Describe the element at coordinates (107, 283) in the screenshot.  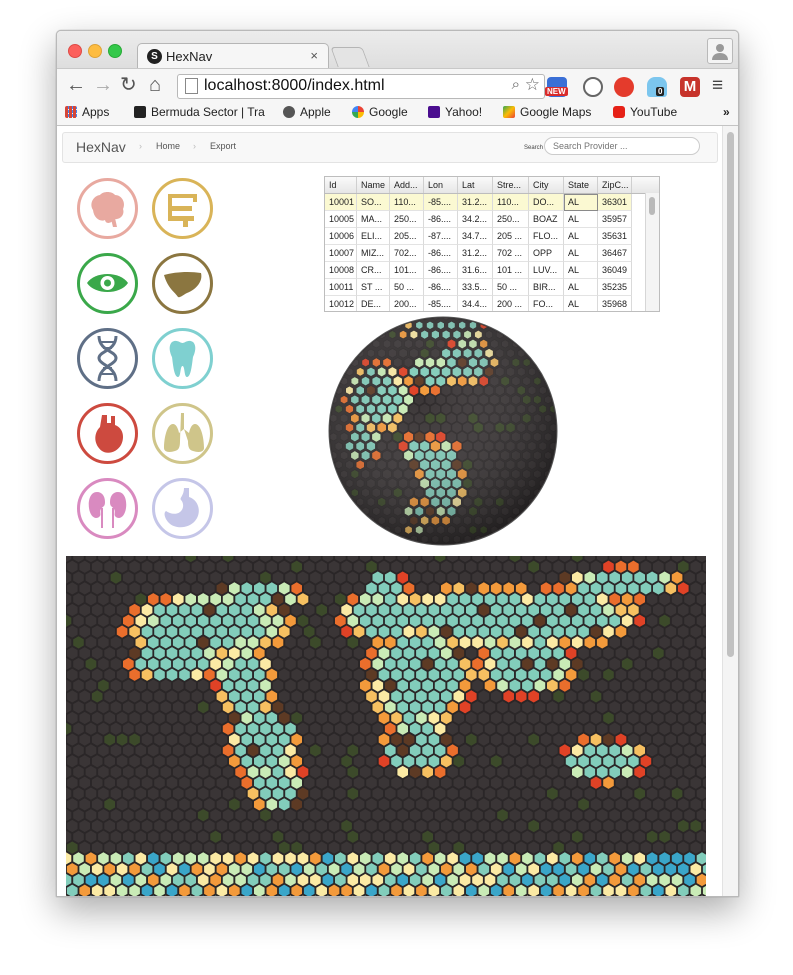
I see `organ-button-eye` at that location.